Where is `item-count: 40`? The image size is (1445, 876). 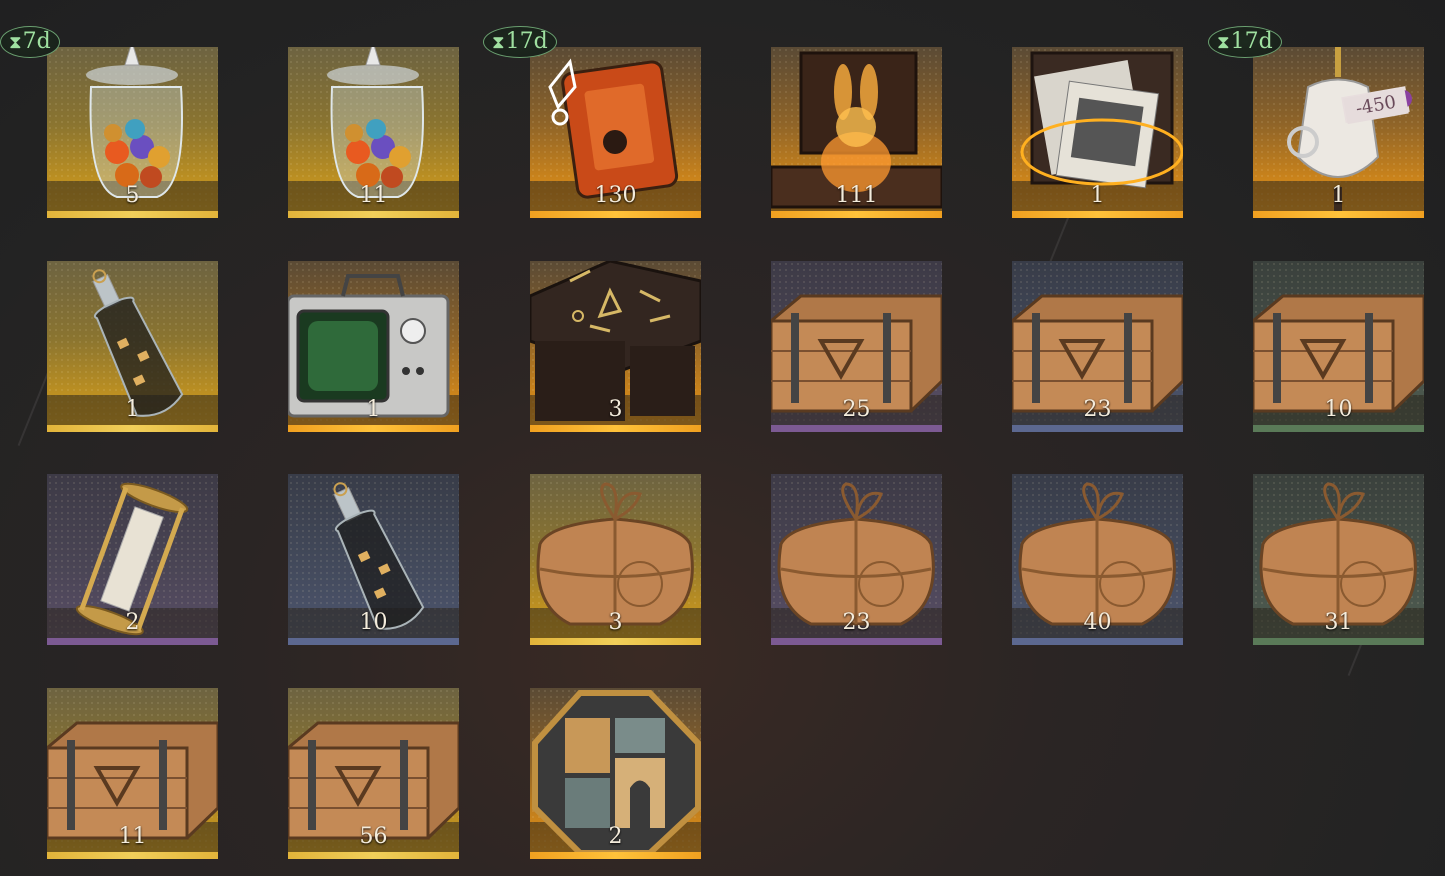 item-count: 40 is located at coordinates (1097, 622).